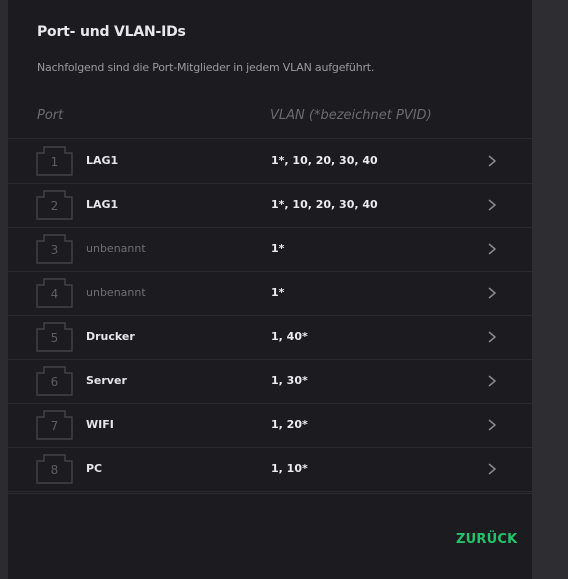 This screenshot has height=579, width=568. I want to click on ethernet-port-icon: 7, so click(54, 425).